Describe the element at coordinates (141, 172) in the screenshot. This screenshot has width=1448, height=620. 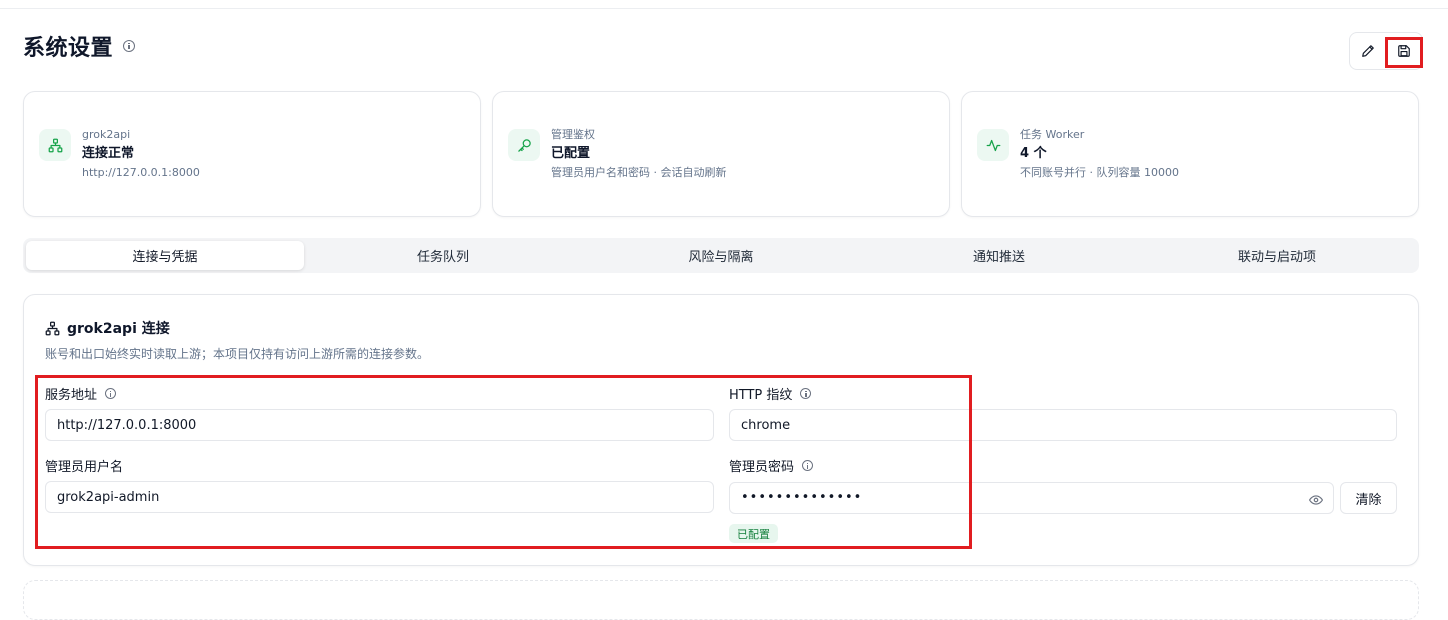
I see `stat-sub: http://127.0.0.1:8000` at that location.